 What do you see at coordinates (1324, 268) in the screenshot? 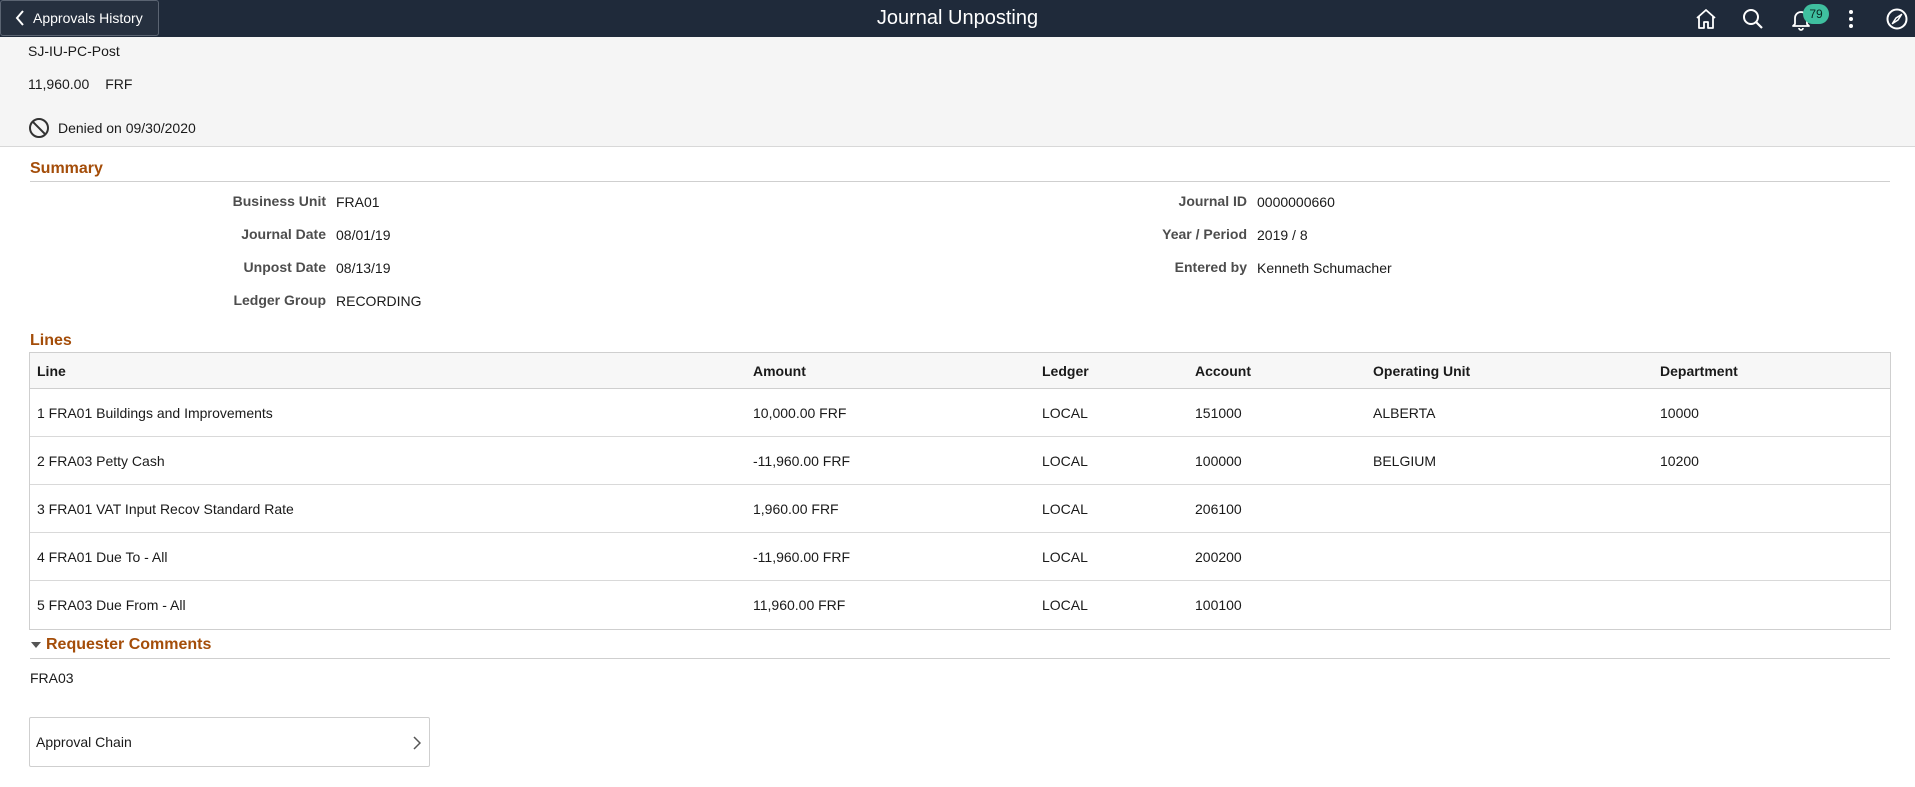
I see `entered-by-value: Kenneth Schumacher` at bounding box center [1324, 268].